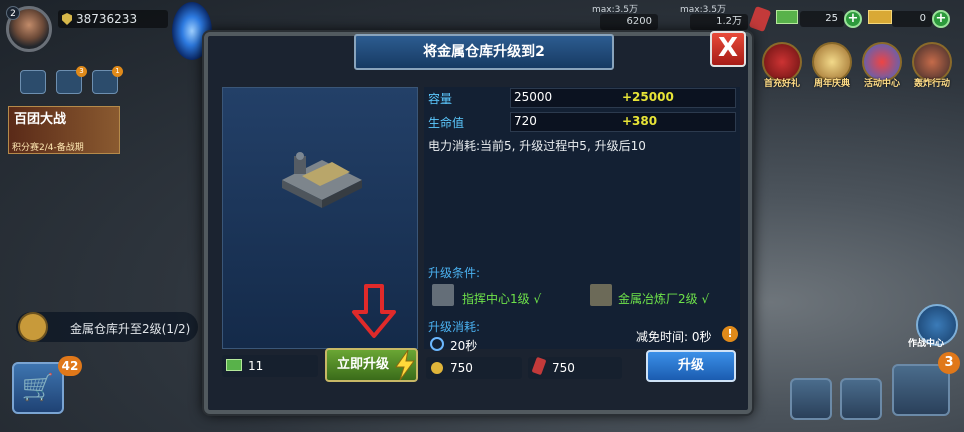 The height and width of the screenshot is (432, 964). I want to click on settings-icon, so click(33, 82).